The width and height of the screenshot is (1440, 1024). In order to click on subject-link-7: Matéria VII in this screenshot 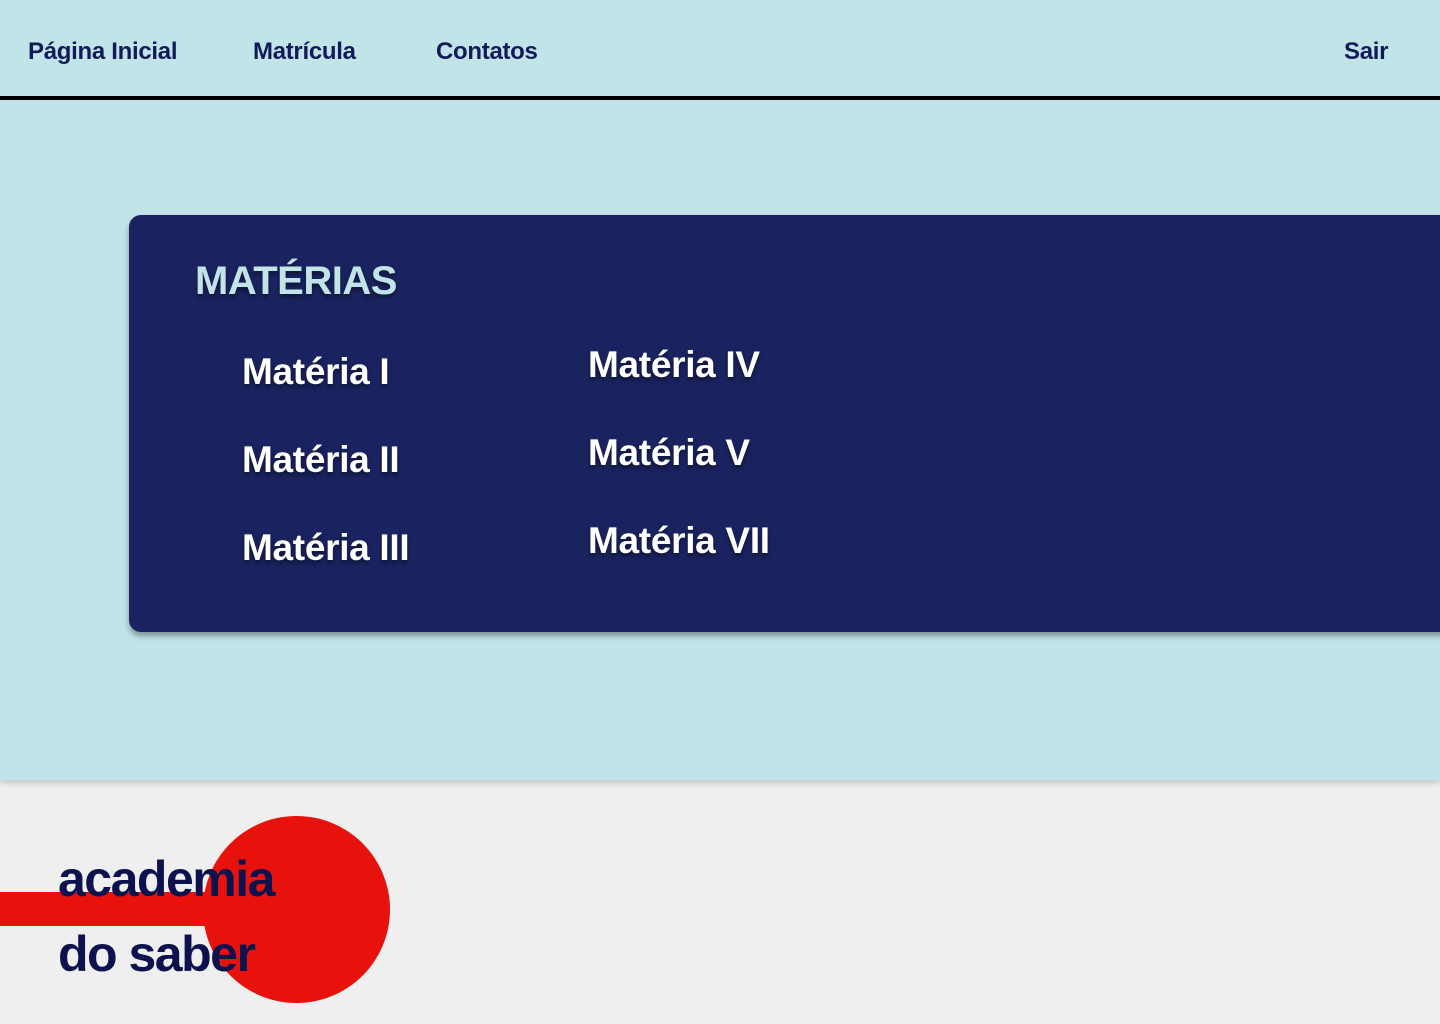, I will do `click(679, 541)`.